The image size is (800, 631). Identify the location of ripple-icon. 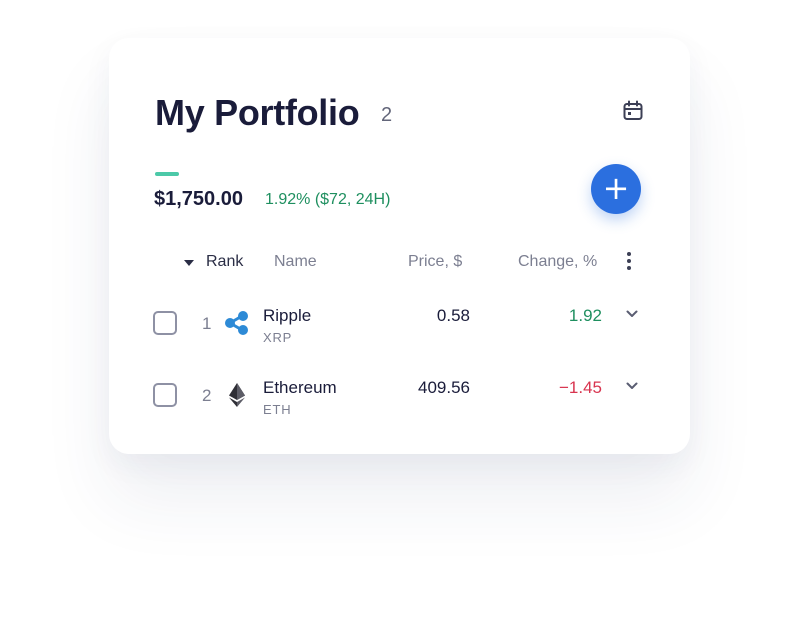
(236, 323).